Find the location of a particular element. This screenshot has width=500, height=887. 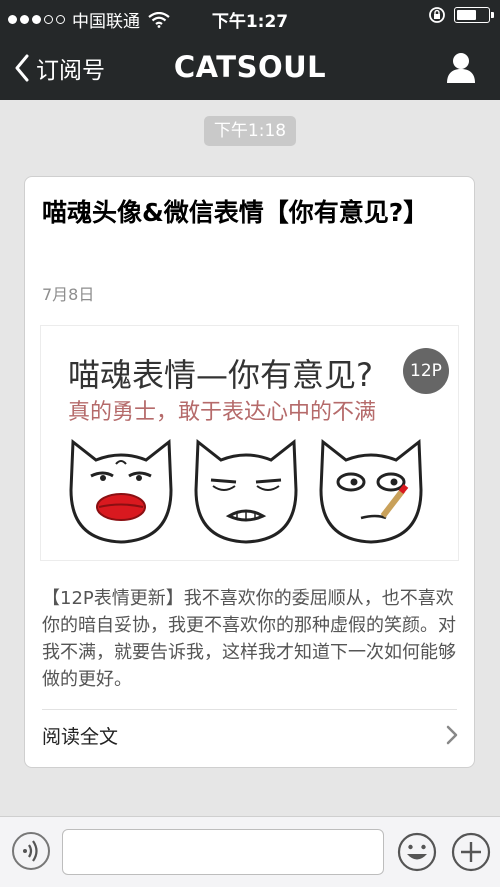

emoji-button-icon is located at coordinates (417, 852).